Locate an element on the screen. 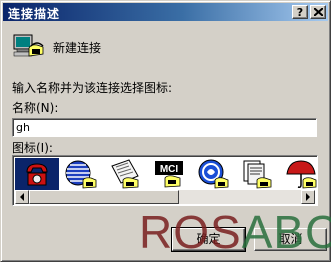 The height and width of the screenshot is (262, 331). red-phone-icon is located at coordinates (37, 174).